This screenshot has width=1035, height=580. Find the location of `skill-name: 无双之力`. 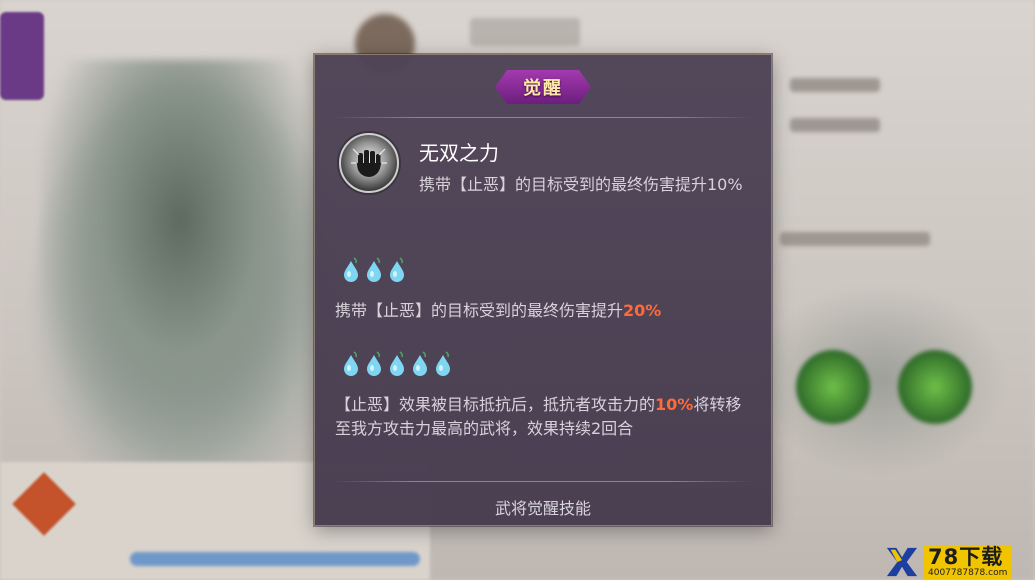

skill-name: 无双之力 is located at coordinates (459, 153).